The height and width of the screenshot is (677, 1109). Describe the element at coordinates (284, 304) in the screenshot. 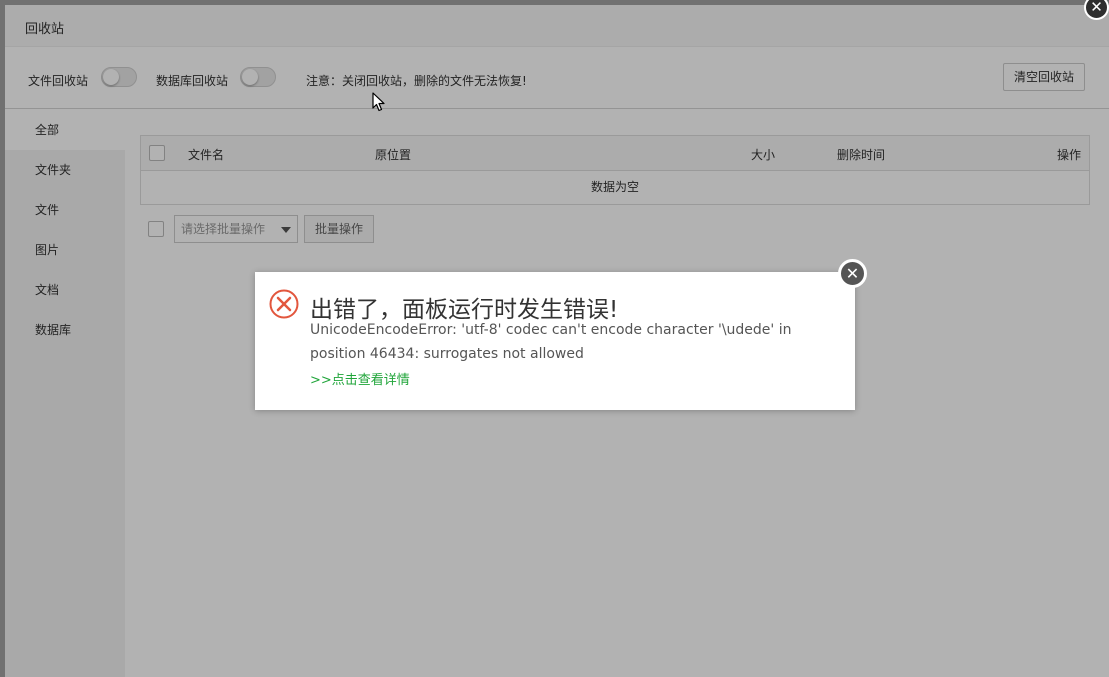

I see `error-circle-x-icon` at that location.